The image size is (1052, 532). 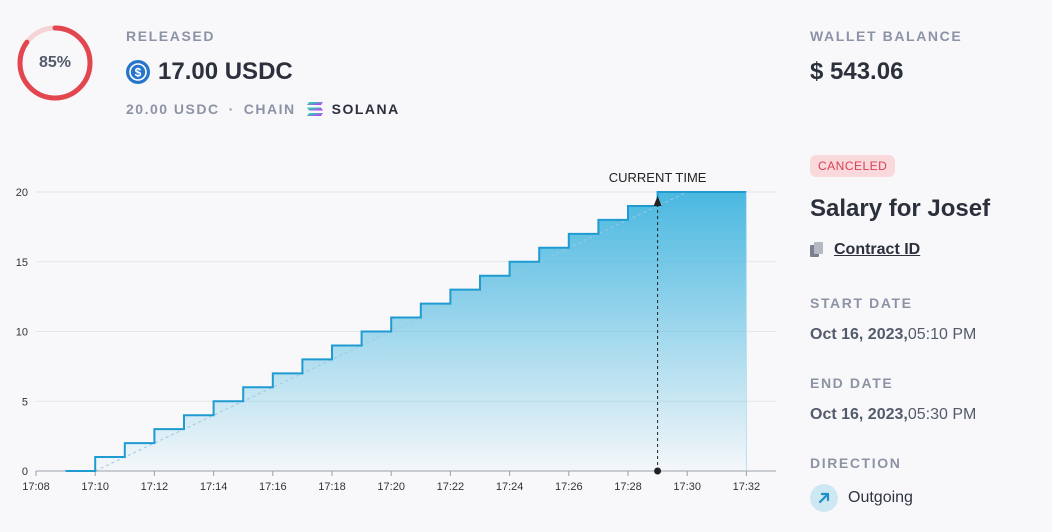 I want to click on y-tick-label: 5, so click(x=25, y=402).